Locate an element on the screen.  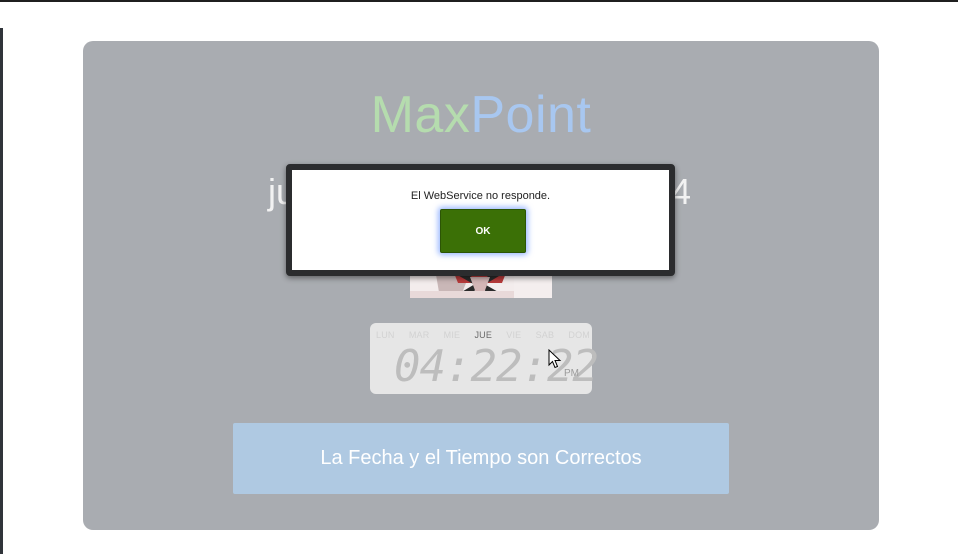
window-left-edge is located at coordinates (1, 291).